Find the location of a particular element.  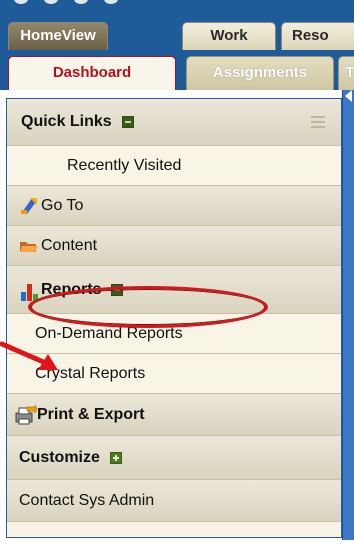

tab-truncated: T is located at coordinates (346, 73).